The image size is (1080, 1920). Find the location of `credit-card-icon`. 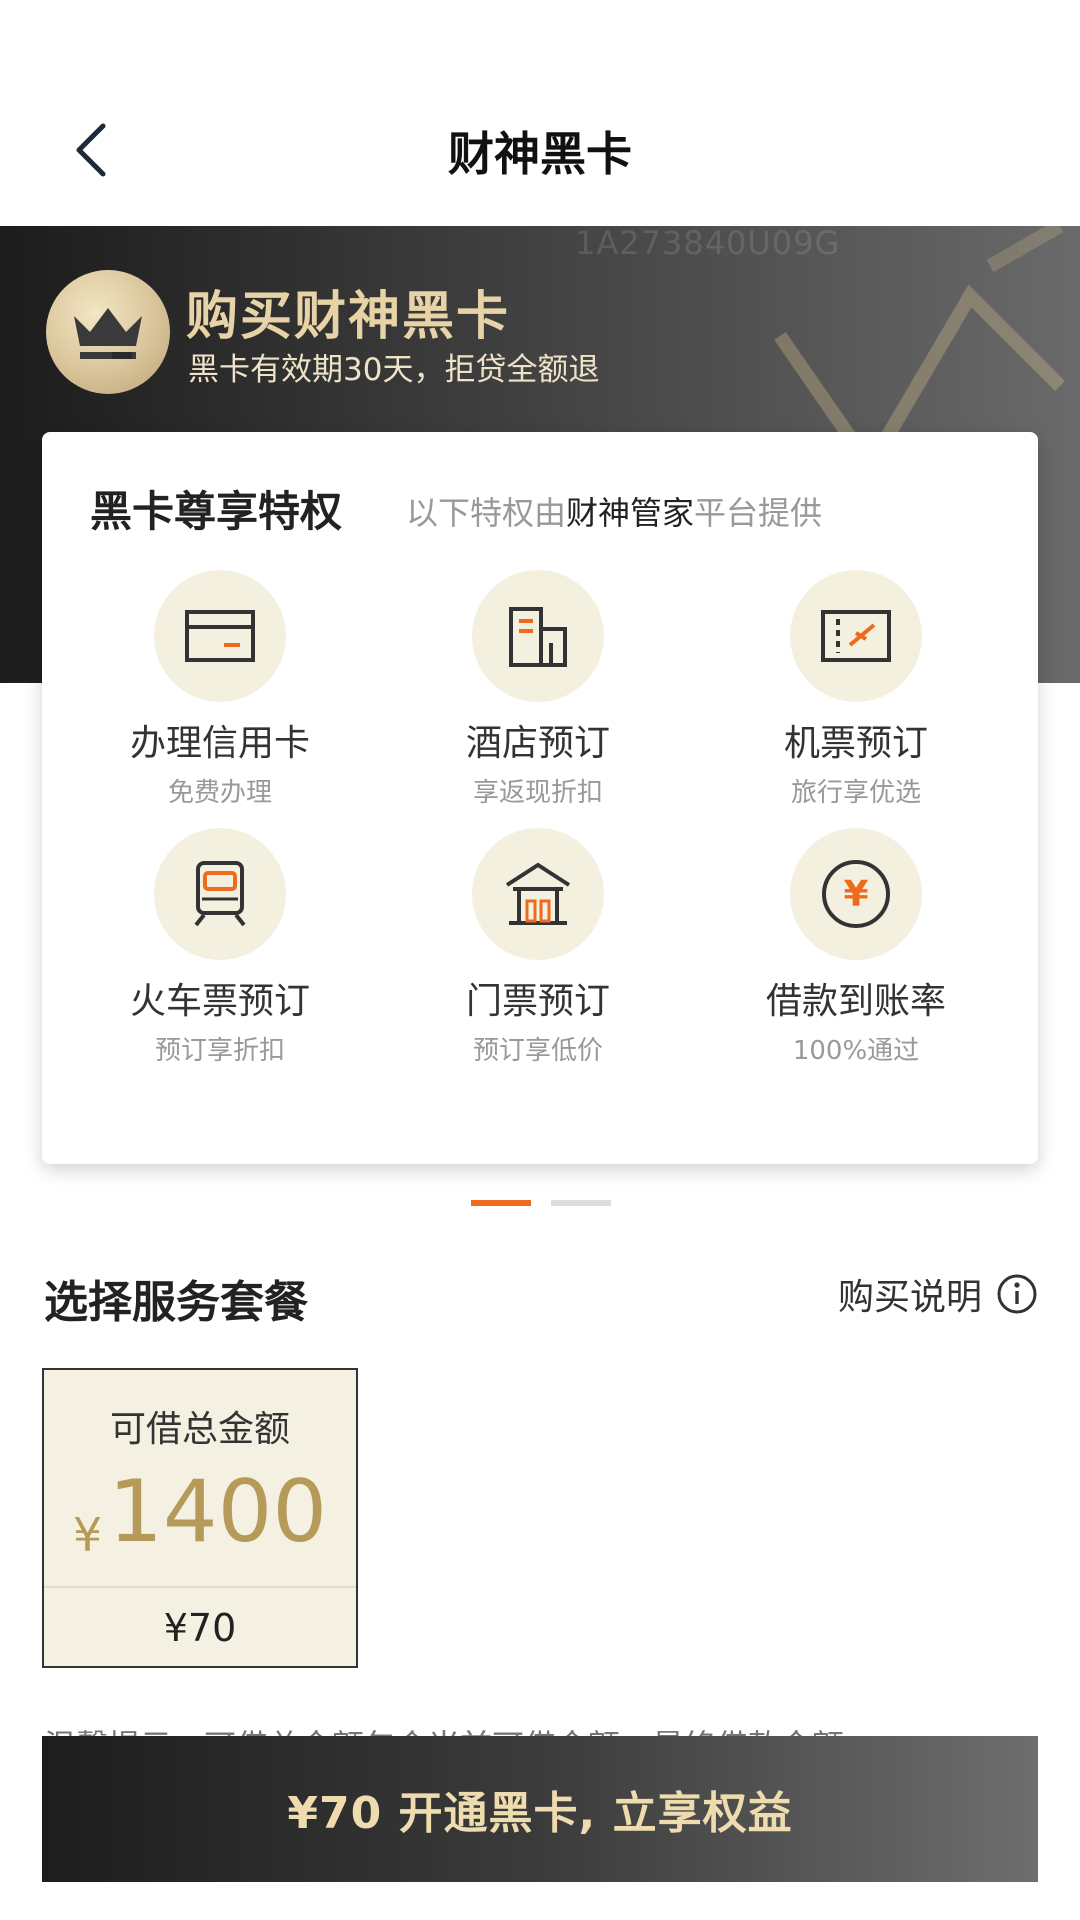

credit-card-icon is located at coordinates (220, 636).